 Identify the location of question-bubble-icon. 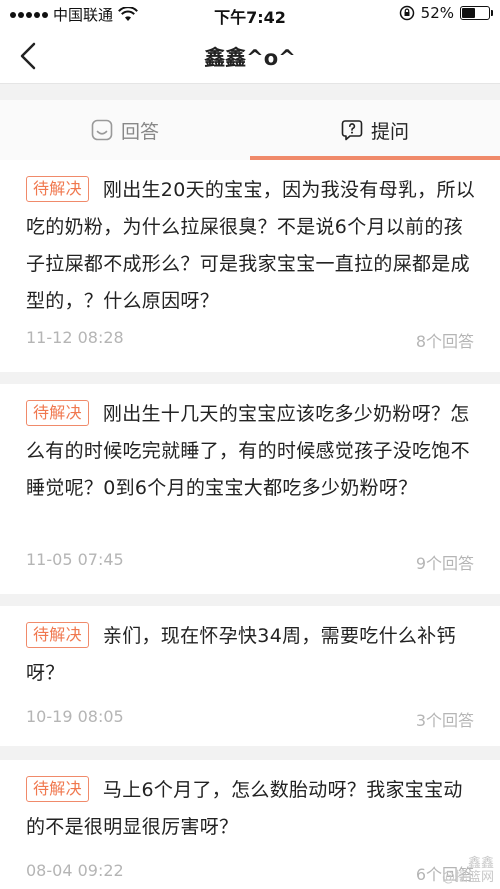
(352, 130).